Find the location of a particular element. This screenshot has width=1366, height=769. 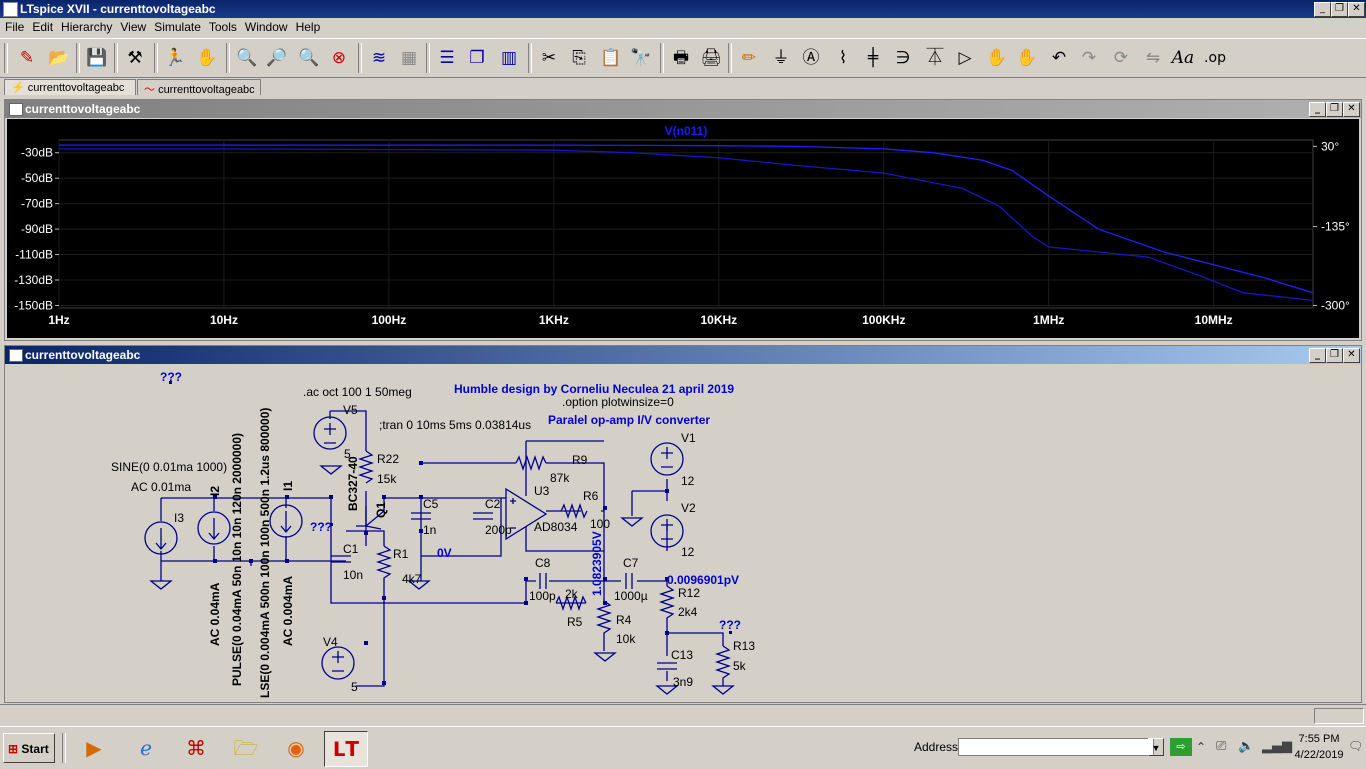

zoom-pan-icon: 🔎 is located at coordinates (277, 58).